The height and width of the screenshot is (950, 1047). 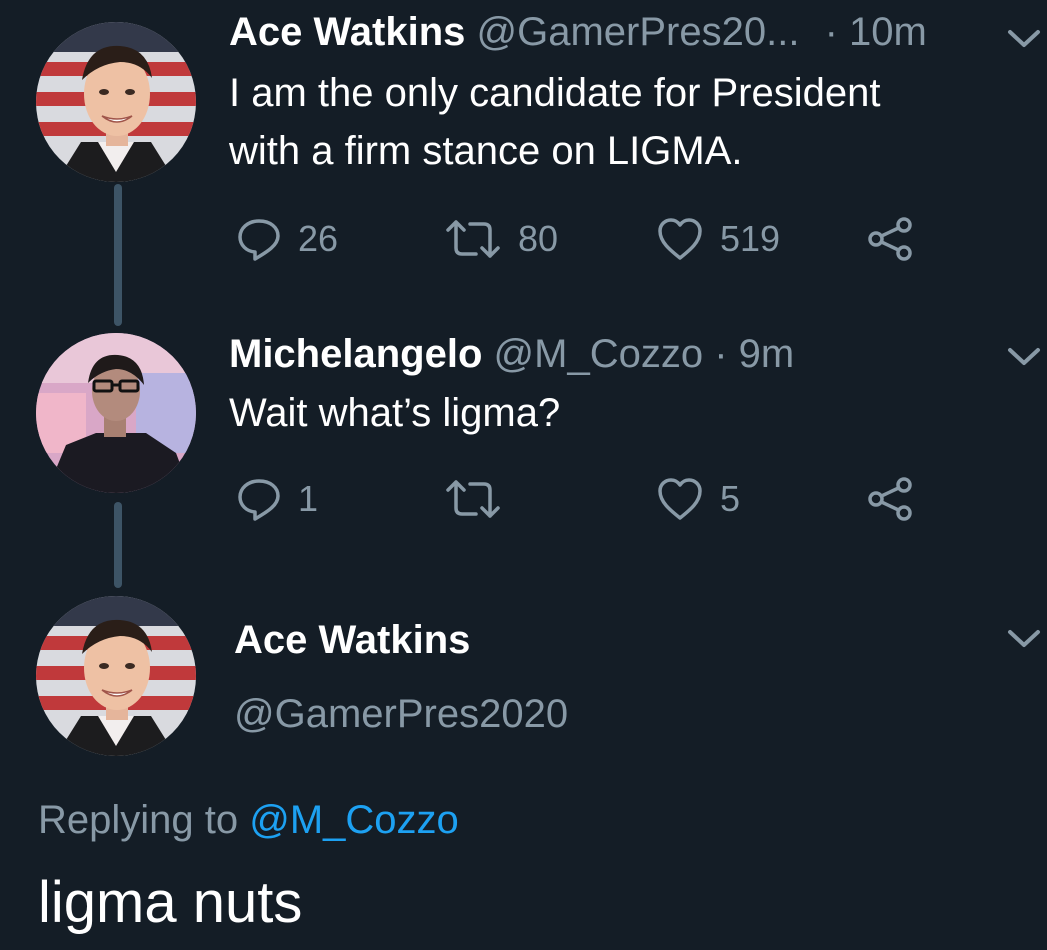 What do you see at coordinates (354, 820) in the screenshot?
I see `replying-to-mention: @M_Cozzo` at bounding box center [354, 820].